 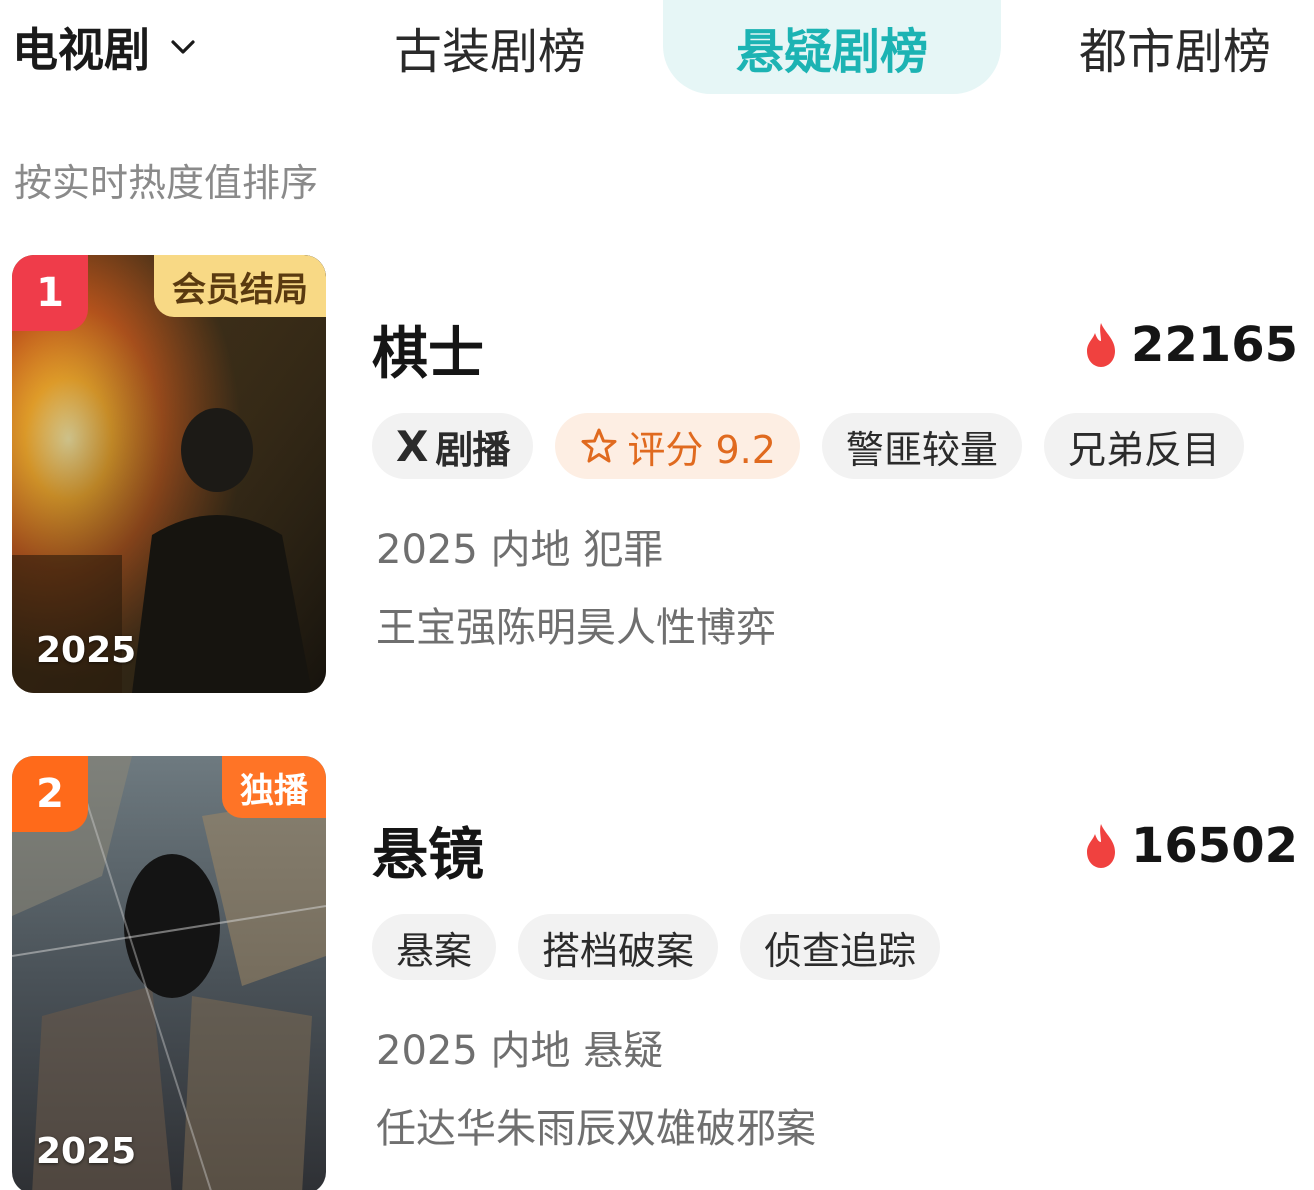 What do you see at coordinates (596, 1129) in the screenshot?
I see `drama-description: 任达华朱雨辰双雄破邪案` at bounding box center [596, 1129].